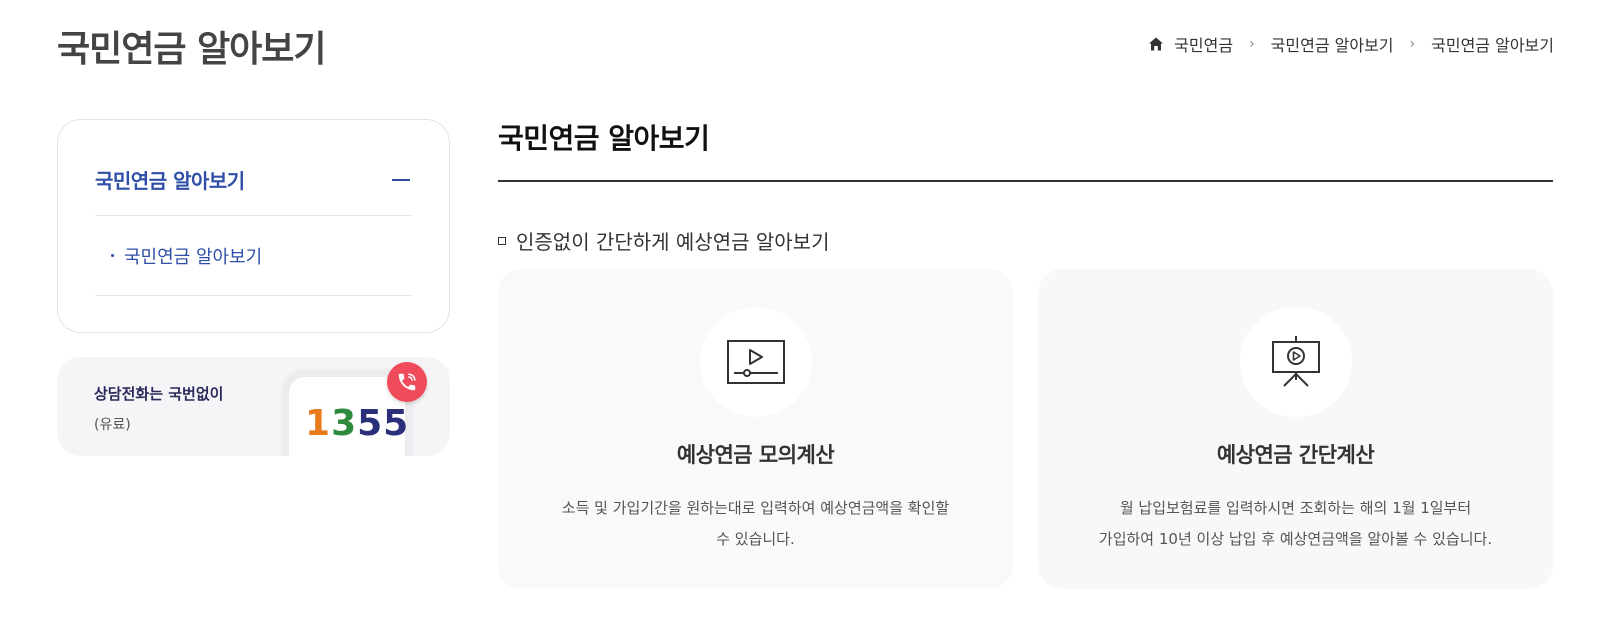  I want to click on breadcrumb-item-current: 국민연금 알아보기, so click(1492, 44).